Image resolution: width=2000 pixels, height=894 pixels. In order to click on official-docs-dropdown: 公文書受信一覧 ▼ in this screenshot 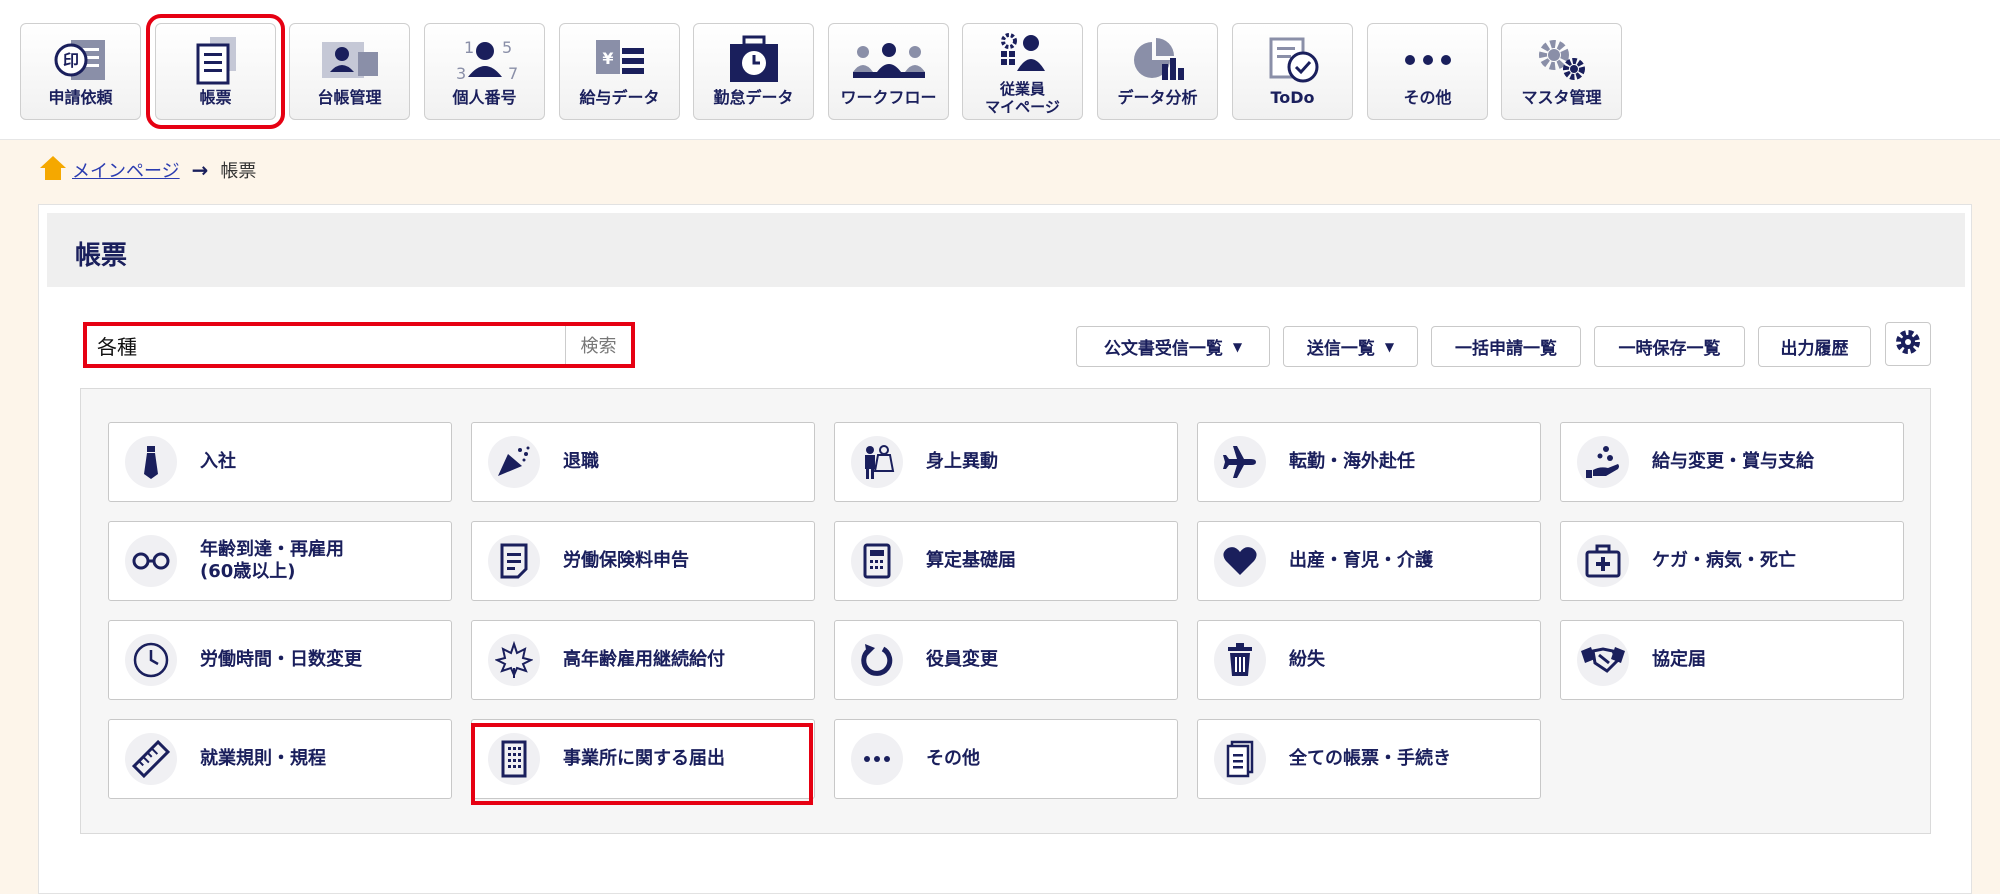, I will do `click(1173, 346)`.